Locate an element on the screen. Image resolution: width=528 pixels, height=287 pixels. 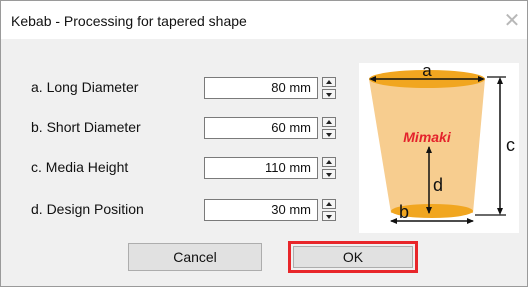
c-letter: c is located at coordinates (510, 145).